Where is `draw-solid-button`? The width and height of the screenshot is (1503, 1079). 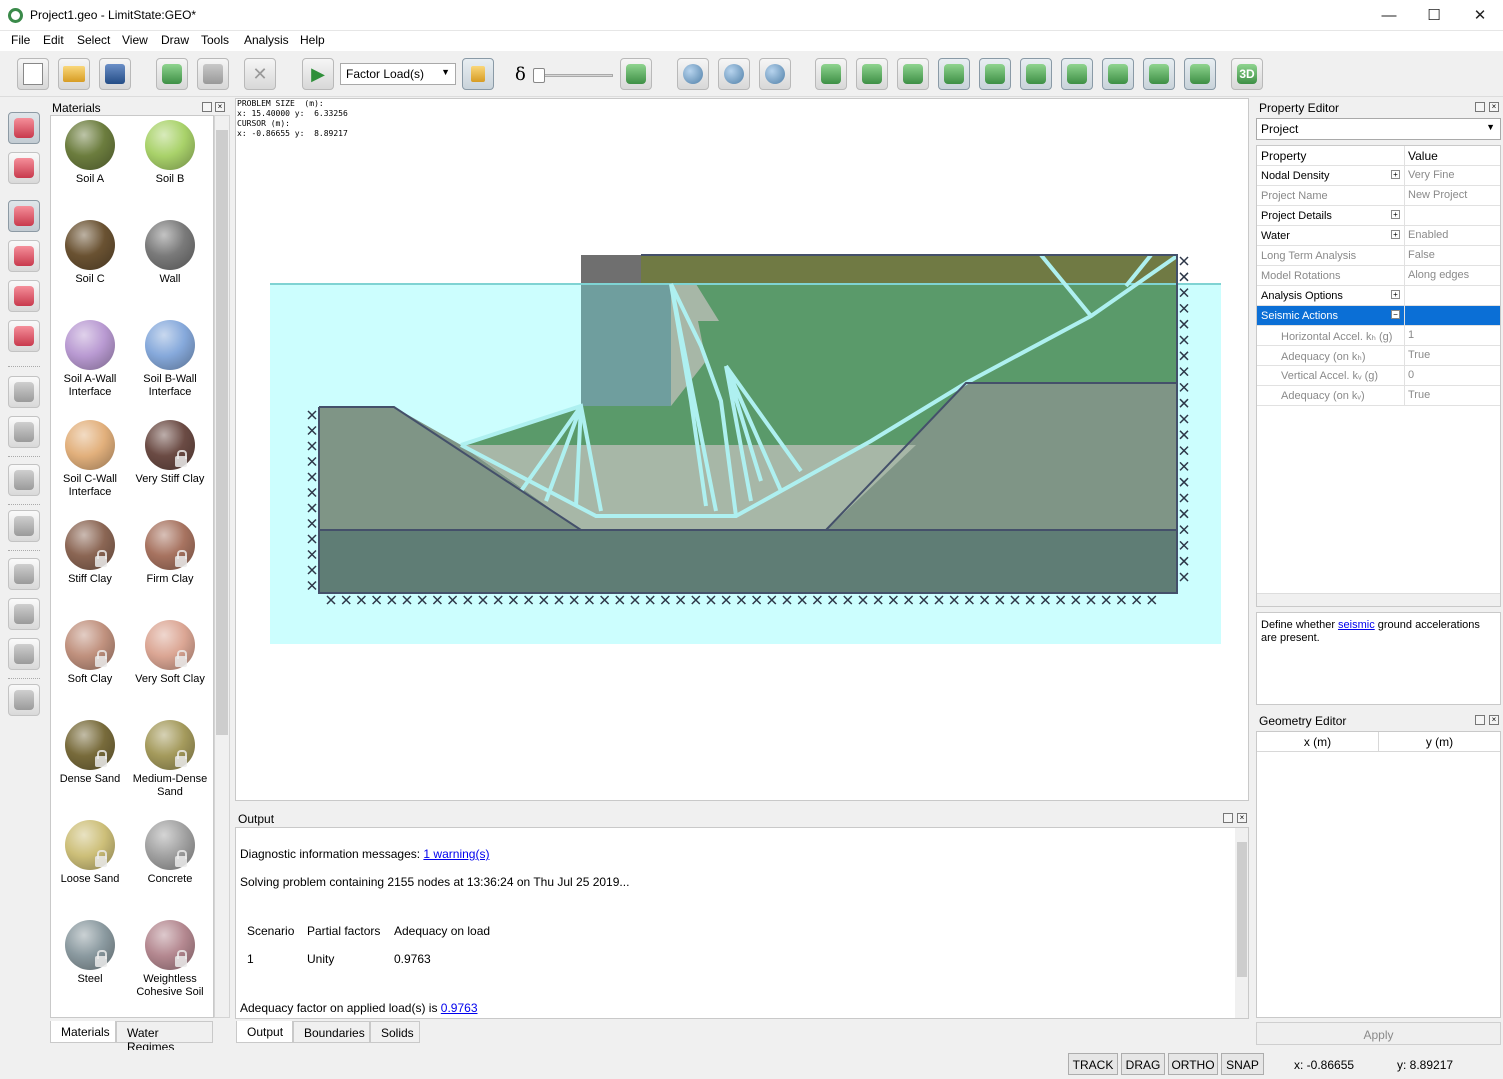
draw-solid-button is located at coordinates (24, 574).